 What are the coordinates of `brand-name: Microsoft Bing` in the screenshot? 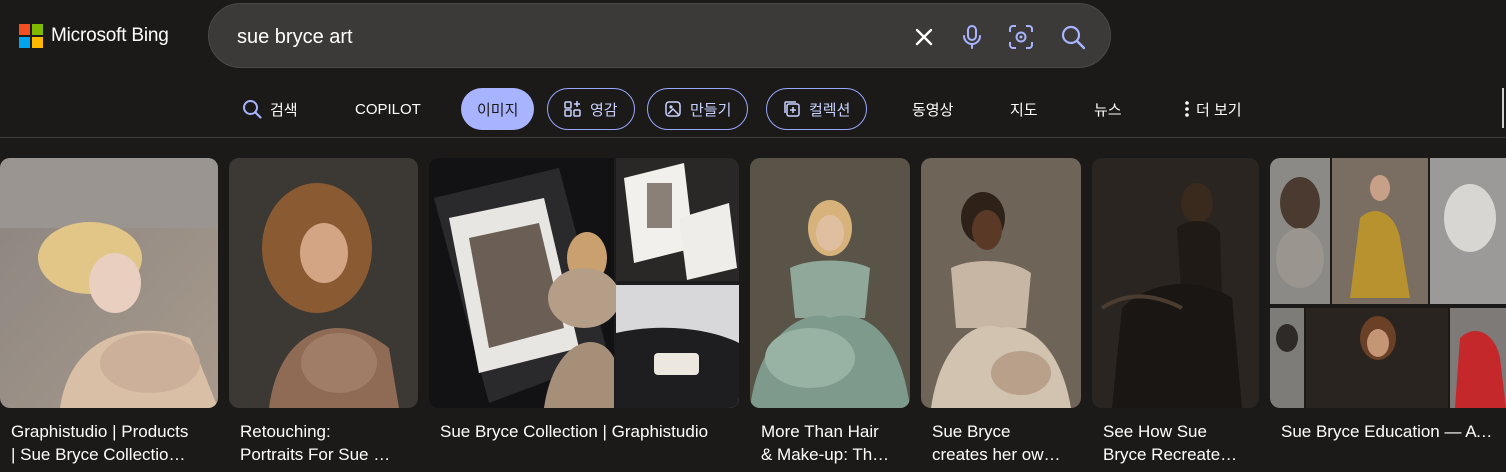 It's located at (110, 35).